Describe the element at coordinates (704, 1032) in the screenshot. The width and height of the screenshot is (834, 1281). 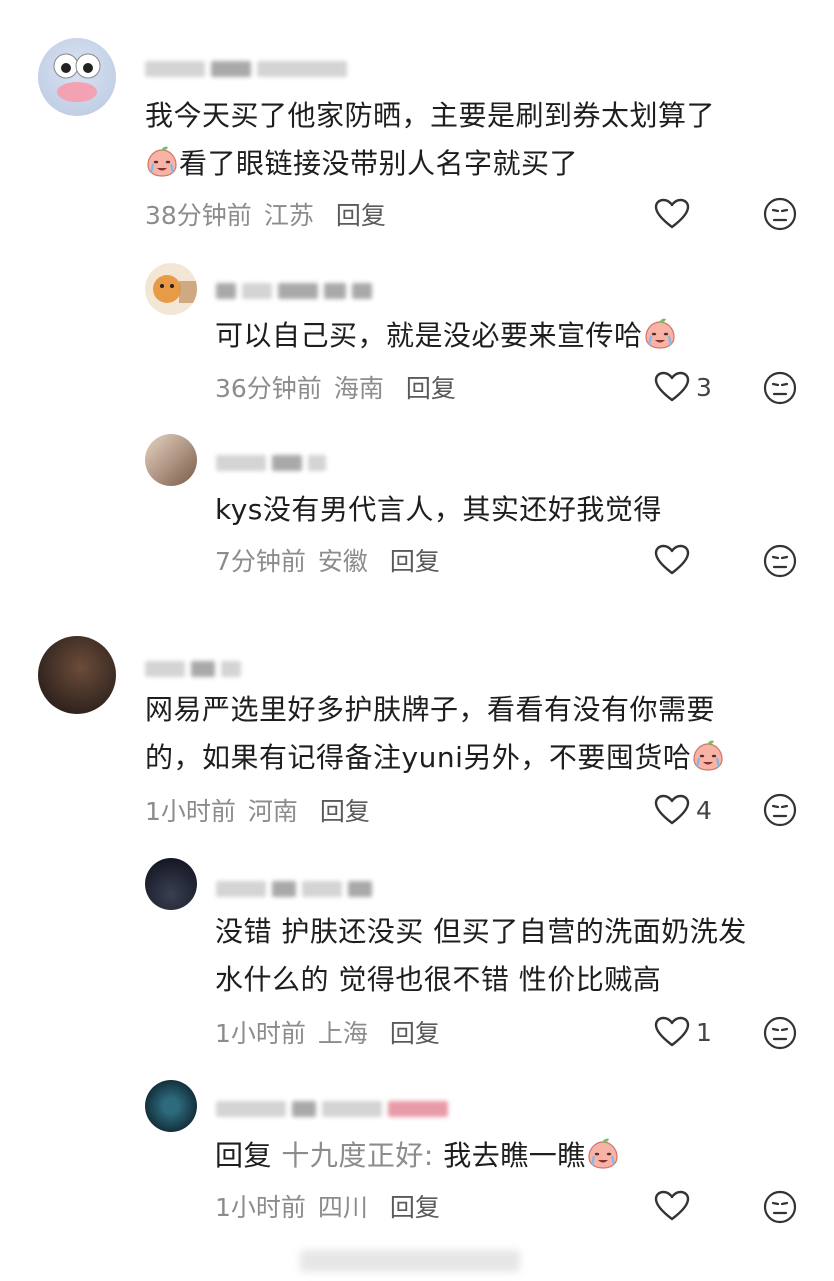
I see `like-count: 1` at that location.